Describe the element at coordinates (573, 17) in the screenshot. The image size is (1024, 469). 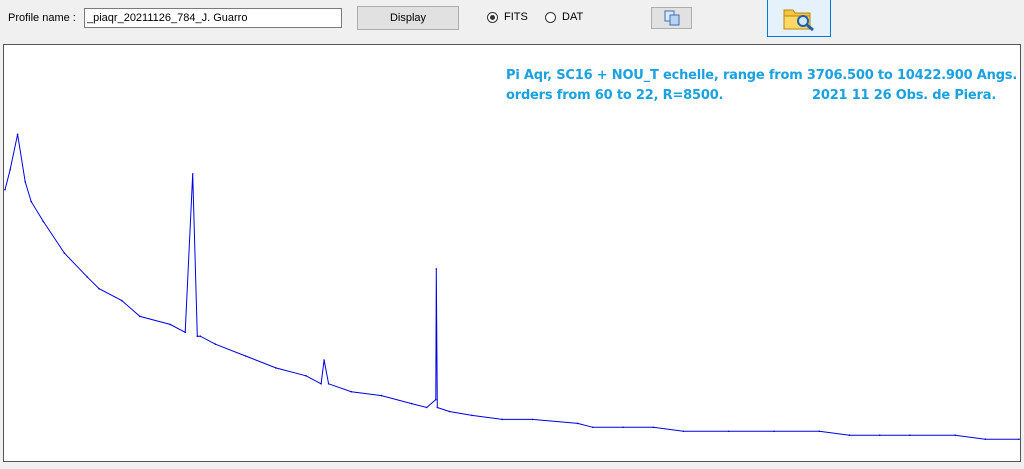
I see `radio-dat-label: DAT` at that location.